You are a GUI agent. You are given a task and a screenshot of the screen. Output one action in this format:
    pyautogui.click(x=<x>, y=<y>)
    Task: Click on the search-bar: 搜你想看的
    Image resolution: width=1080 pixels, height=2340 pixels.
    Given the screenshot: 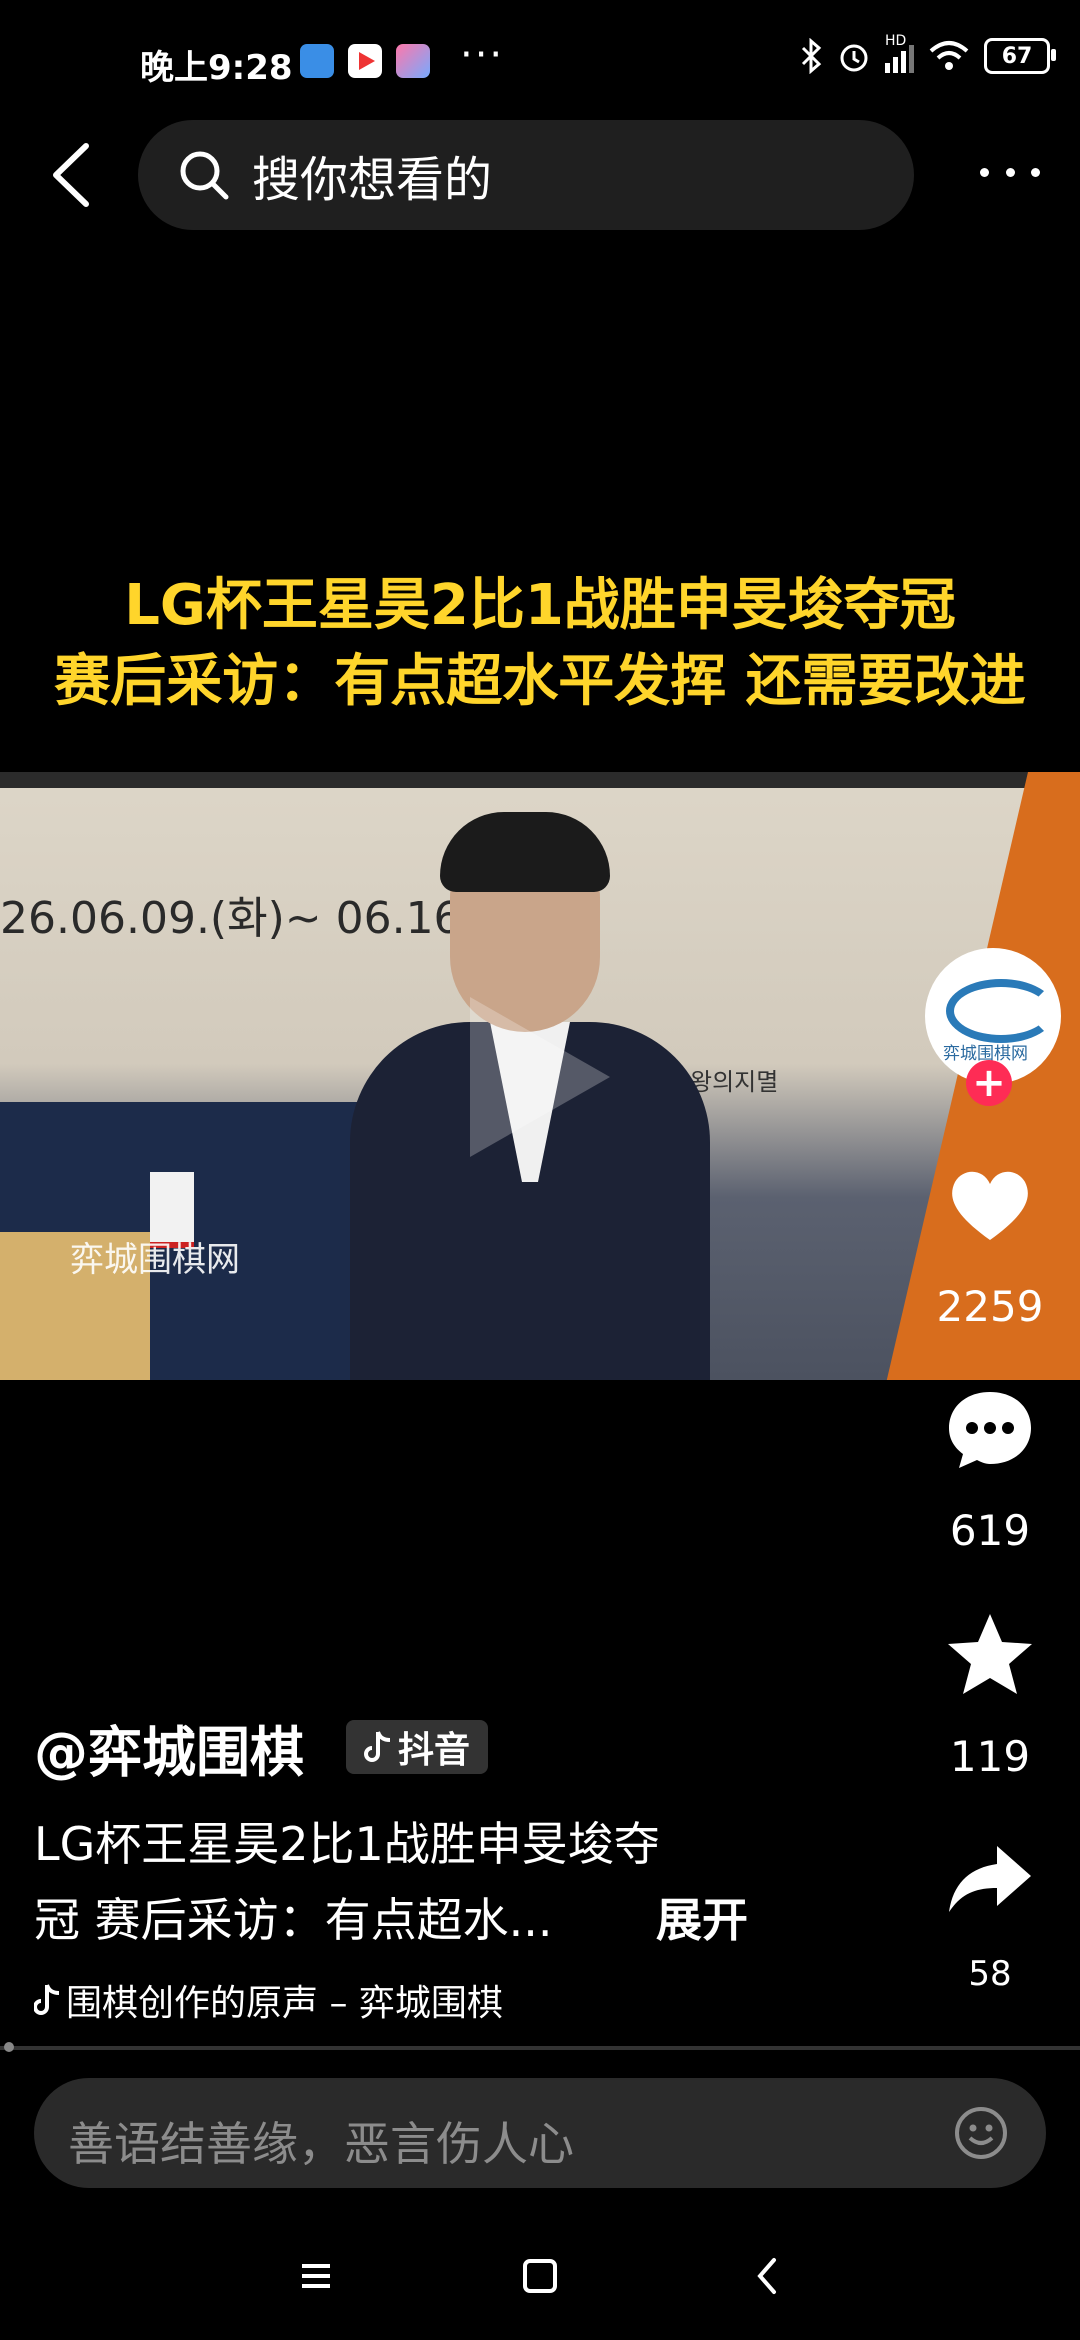 What is the action you would take?
    pyautogui.click(x=526, y=175)
    